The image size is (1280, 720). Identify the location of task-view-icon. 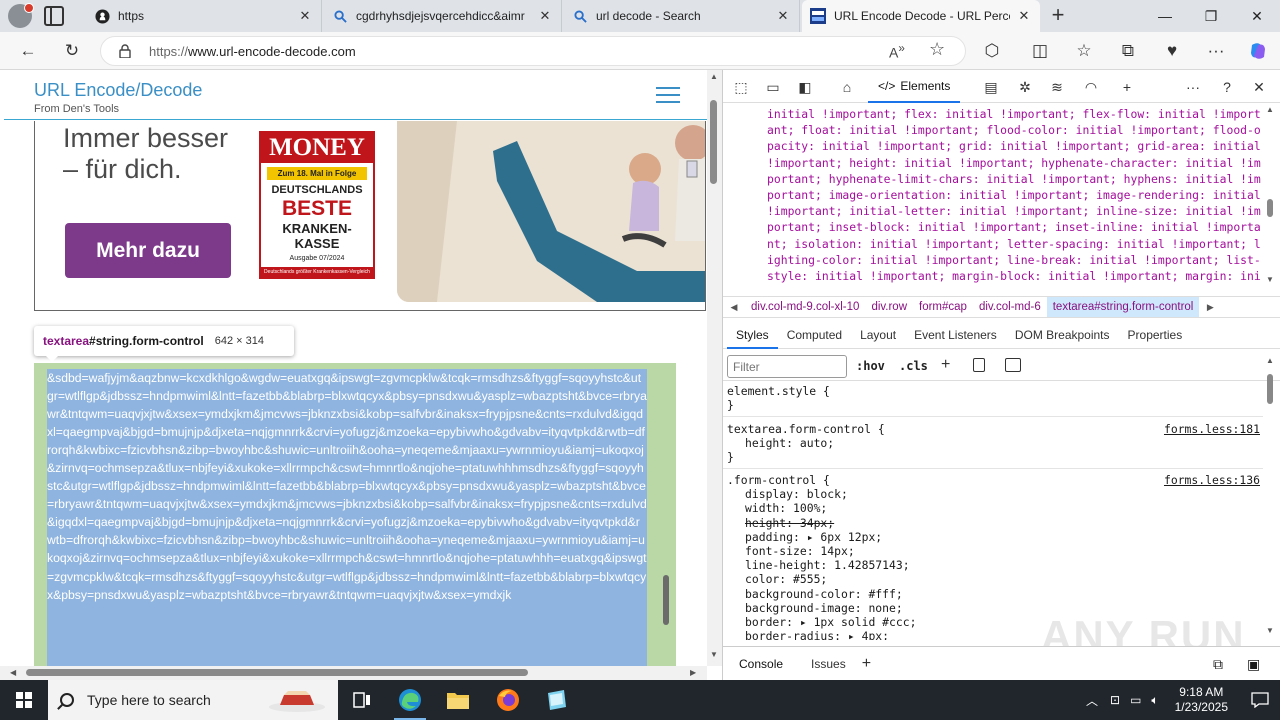
(362, 700).